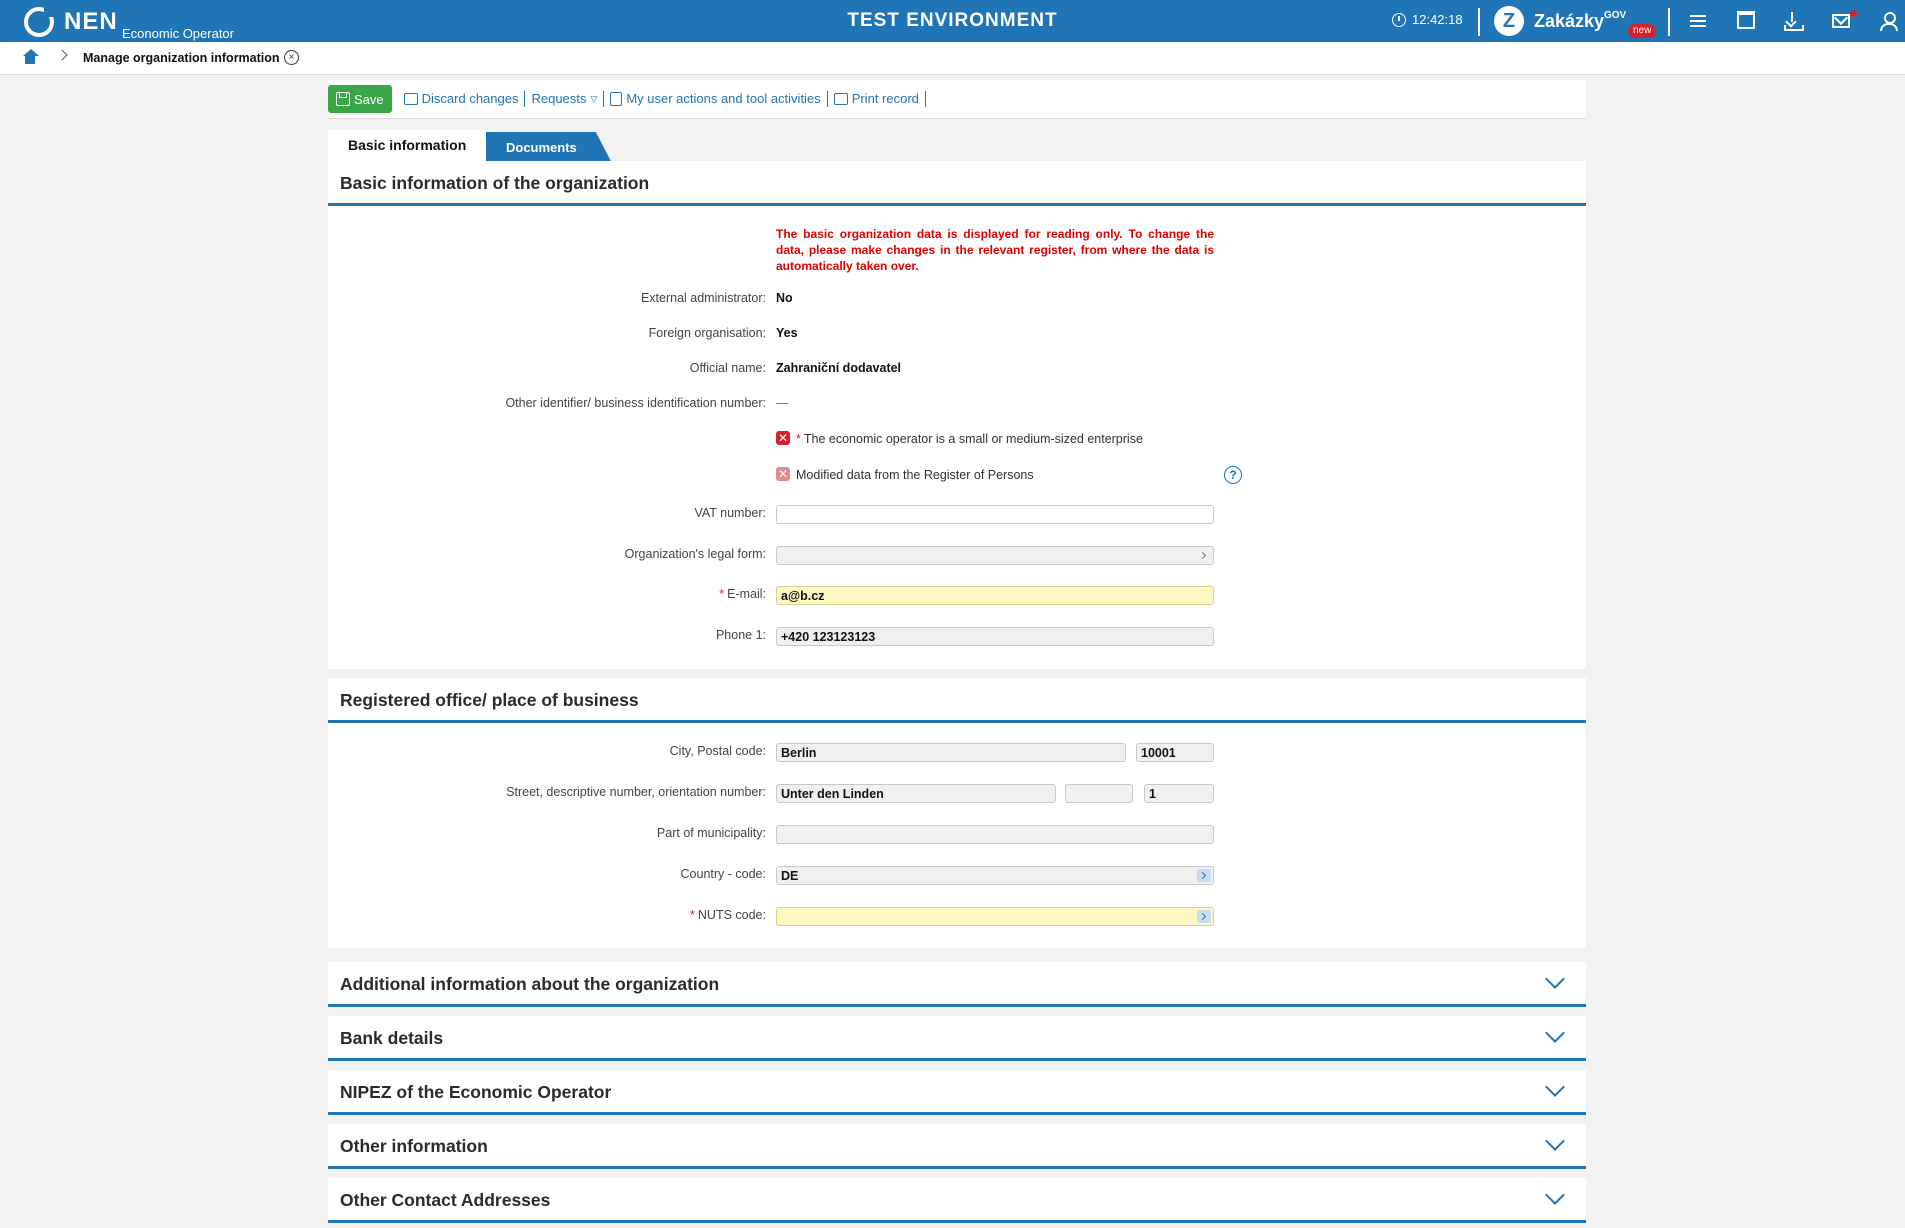 This screenshot has width=1905, height=1228. Describe the element at coordinates (840, 99) in the screenshot. I see `printer-icon` at that location.